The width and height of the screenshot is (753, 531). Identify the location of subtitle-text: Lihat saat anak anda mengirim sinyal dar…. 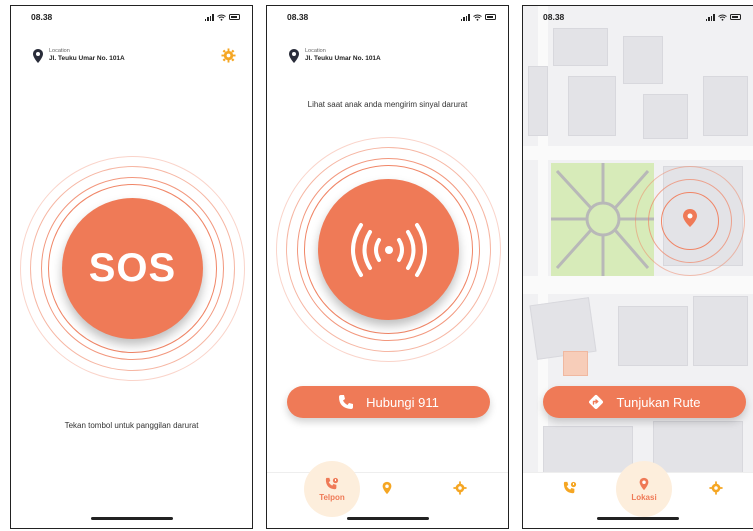
(387, 104).